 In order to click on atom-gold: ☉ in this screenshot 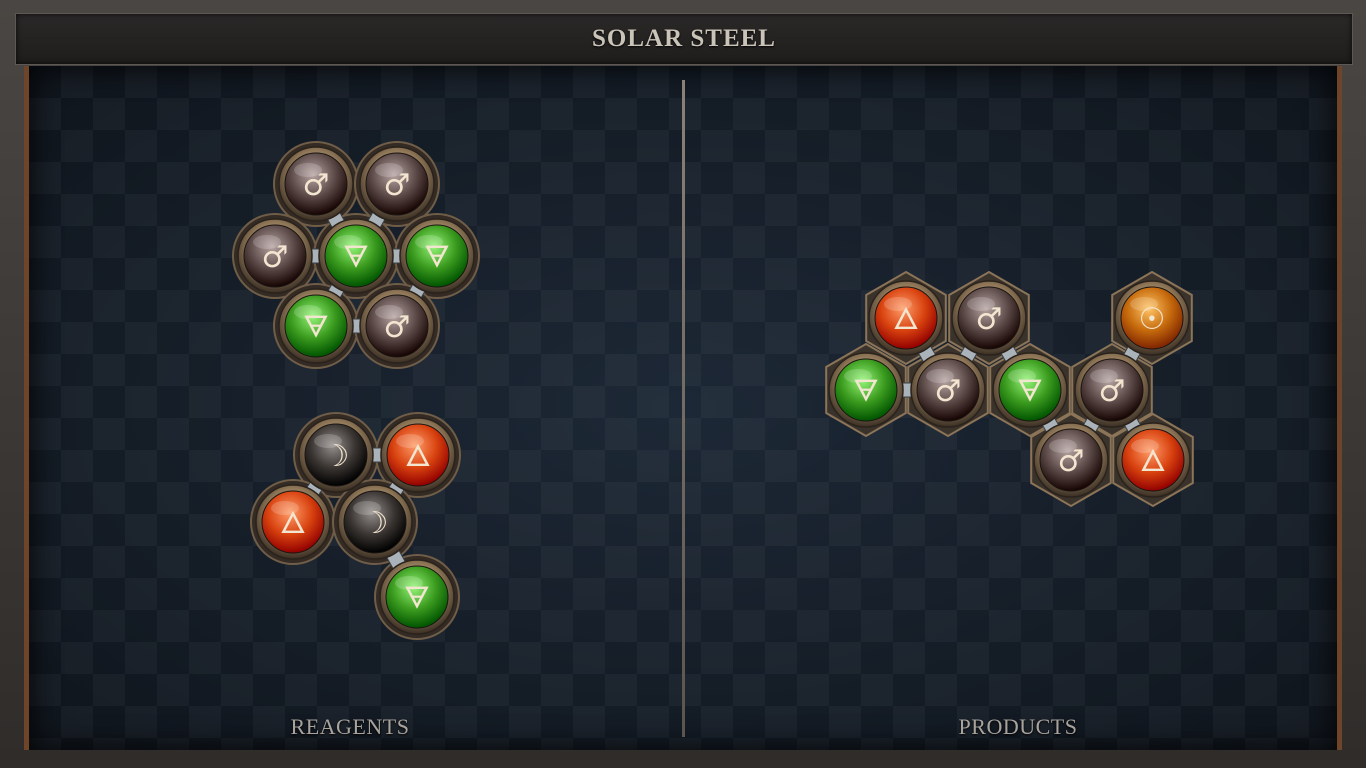, I will do `click(1152, 318)`.